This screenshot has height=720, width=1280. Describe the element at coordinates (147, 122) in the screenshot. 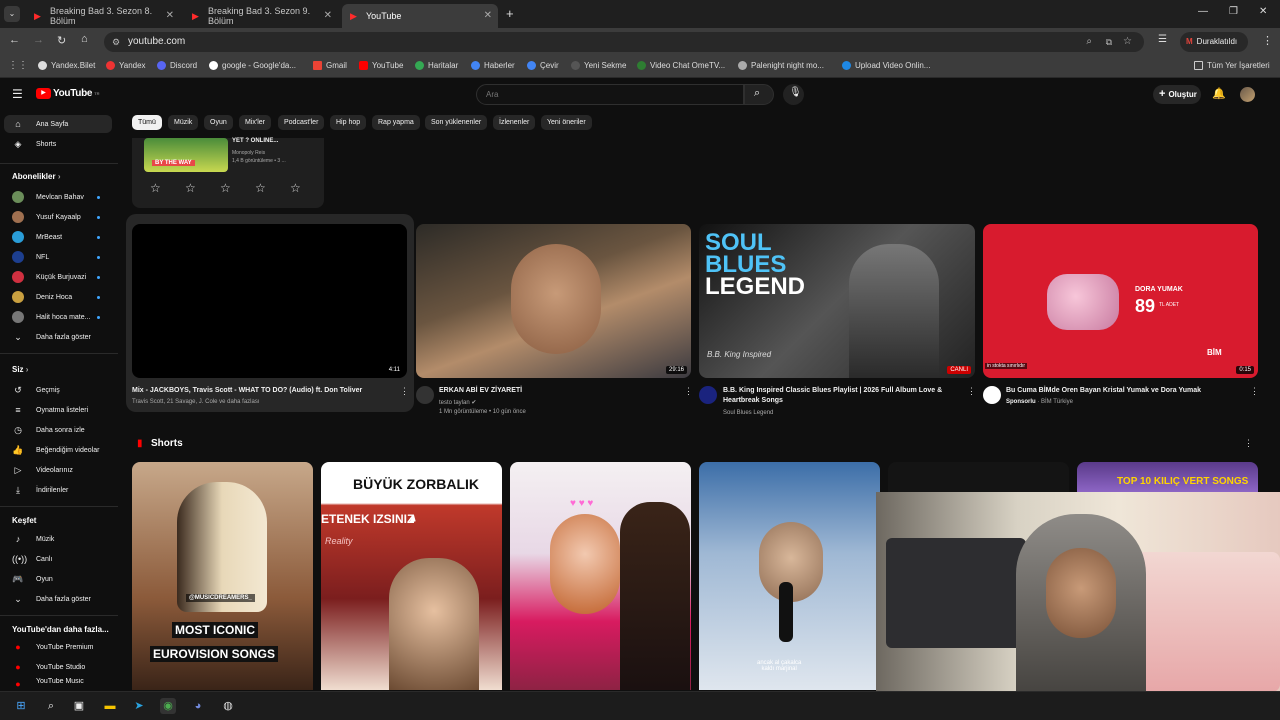

I see `chip-all: Tümü` at that location.